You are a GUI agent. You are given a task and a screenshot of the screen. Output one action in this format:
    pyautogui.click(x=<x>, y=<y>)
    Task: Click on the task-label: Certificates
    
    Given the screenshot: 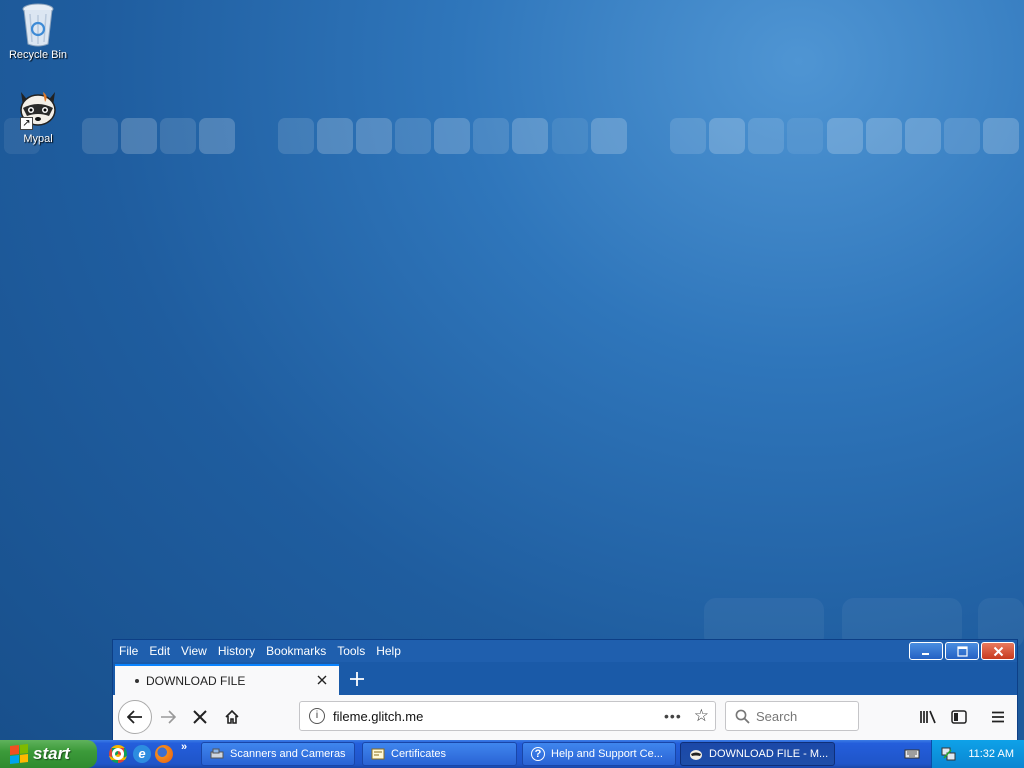 What is the action you would take?
    pyautogui.click(x=419, y=754)
    